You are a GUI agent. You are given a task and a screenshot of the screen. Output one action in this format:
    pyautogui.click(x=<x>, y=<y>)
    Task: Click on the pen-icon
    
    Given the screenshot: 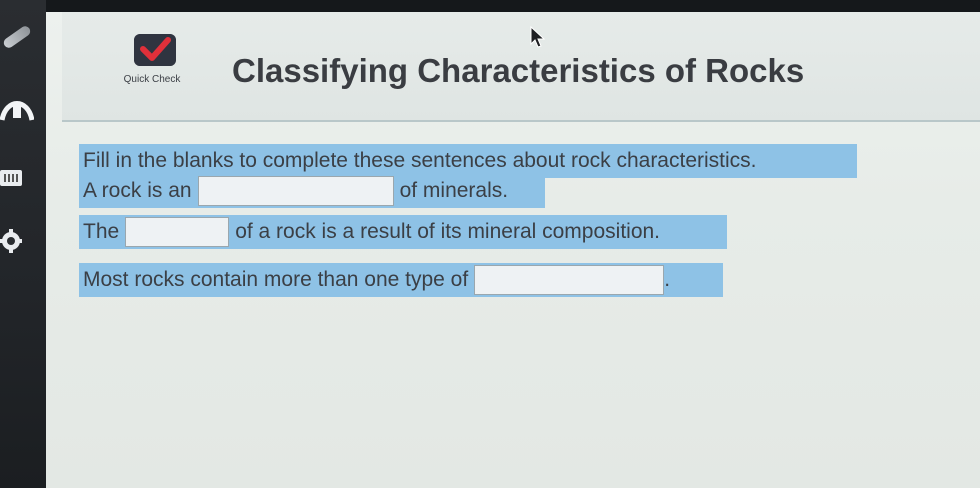 What is the action you would take?
    pyautogui.click(x=17, y=37)
    